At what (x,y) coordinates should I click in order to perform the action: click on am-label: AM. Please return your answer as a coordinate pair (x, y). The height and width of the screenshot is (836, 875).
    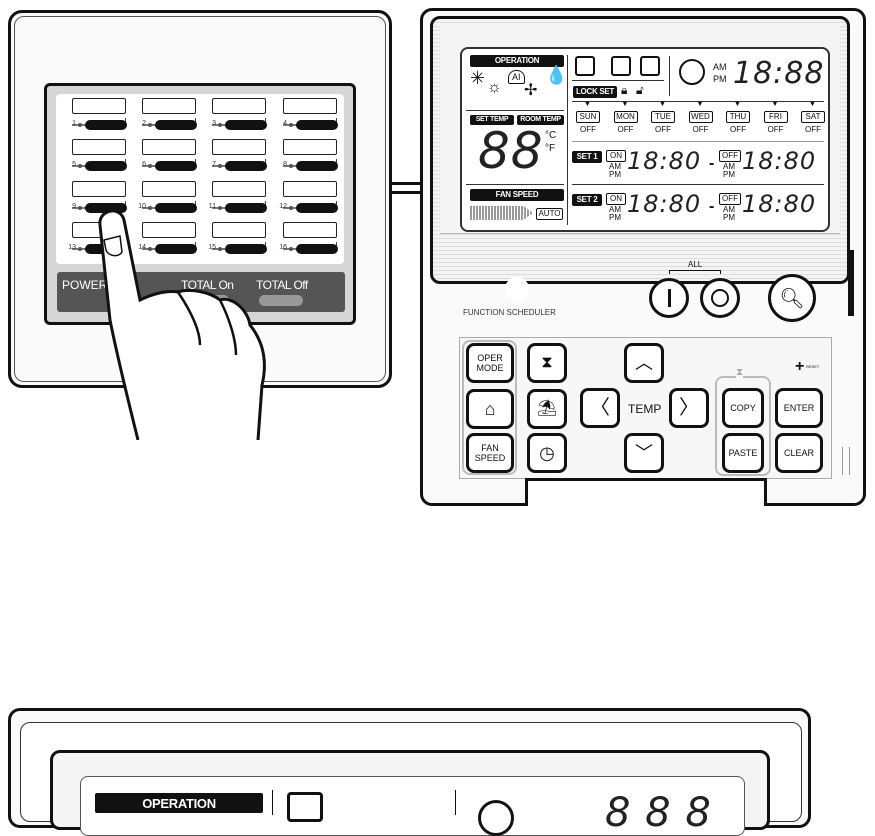
    Looking at the image, I should click on (720, 67).